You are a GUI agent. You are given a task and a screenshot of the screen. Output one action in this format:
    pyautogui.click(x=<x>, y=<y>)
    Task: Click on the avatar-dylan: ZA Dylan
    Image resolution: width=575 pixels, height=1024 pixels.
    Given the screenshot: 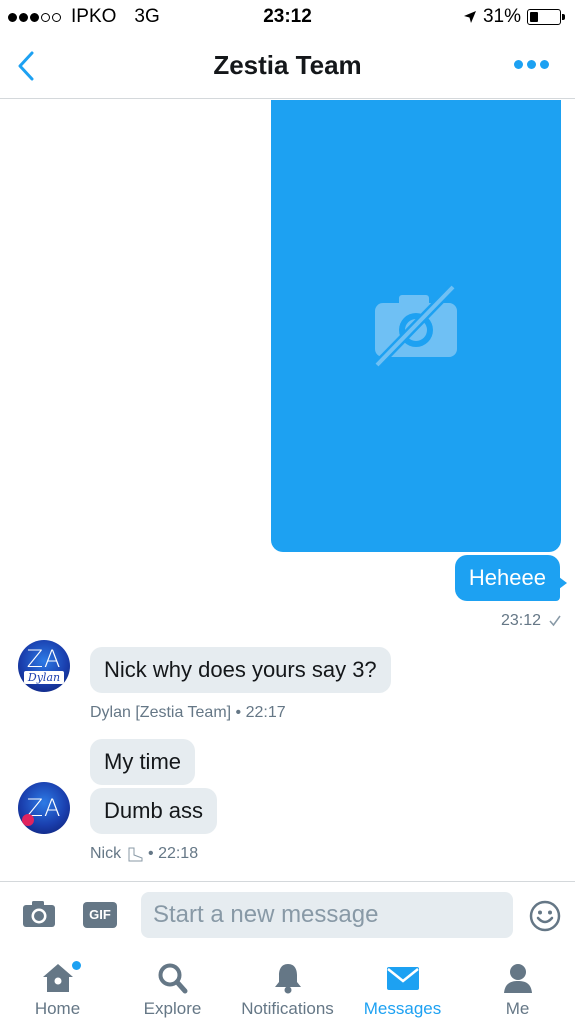 What is the action you would take?
    pyautogui.click(x=44, y=666)
    